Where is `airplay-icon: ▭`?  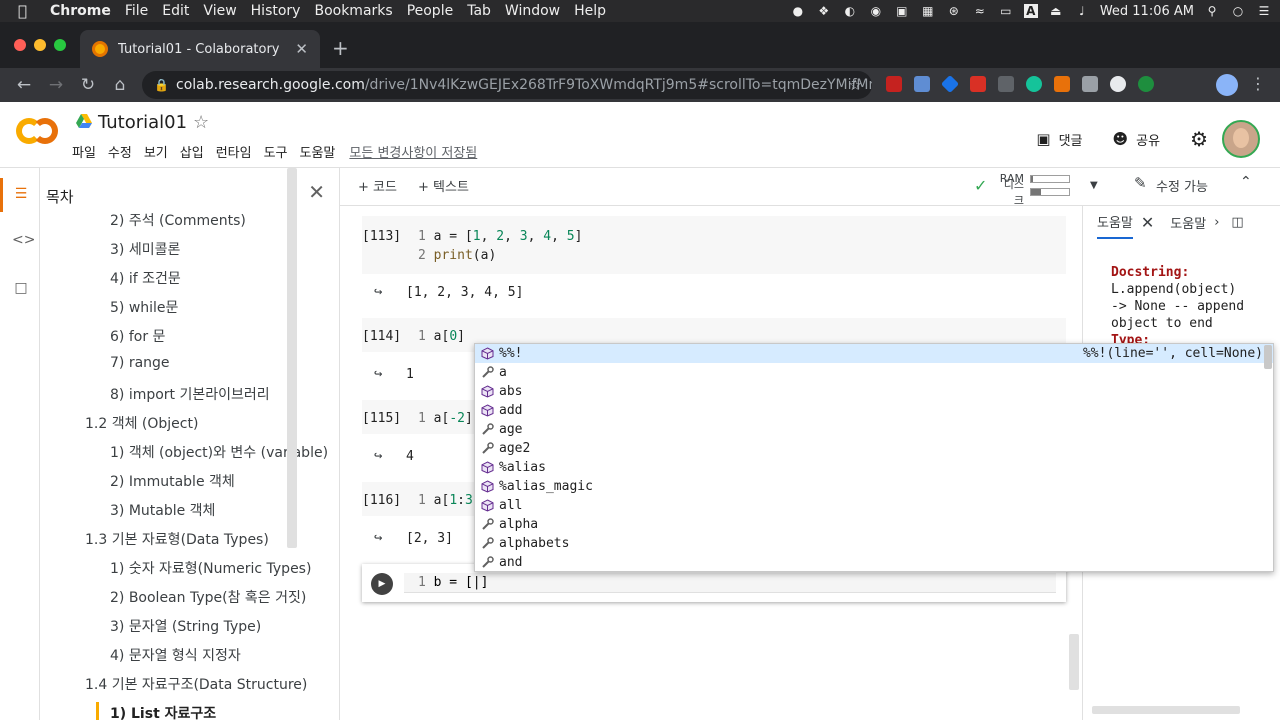
airplay-icon: ▭ is located at coordinates (1006, 11).